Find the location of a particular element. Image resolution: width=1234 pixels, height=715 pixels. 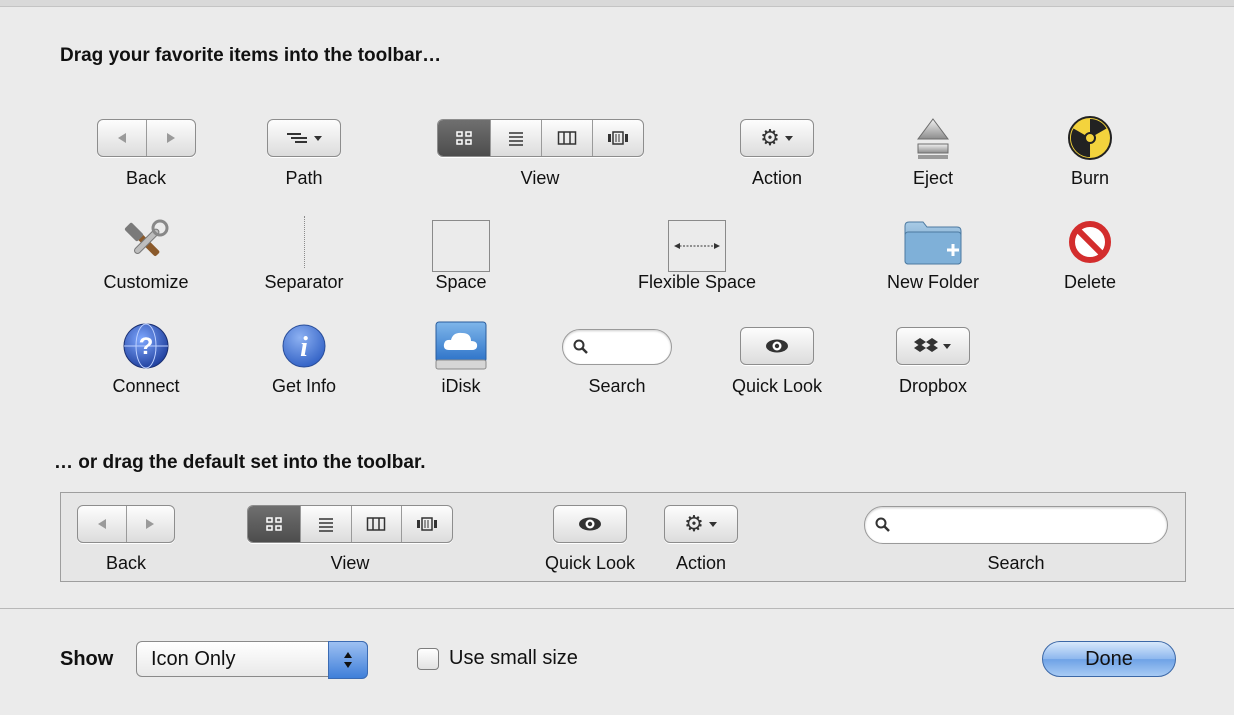

divider is located at coordinates (617, 608).